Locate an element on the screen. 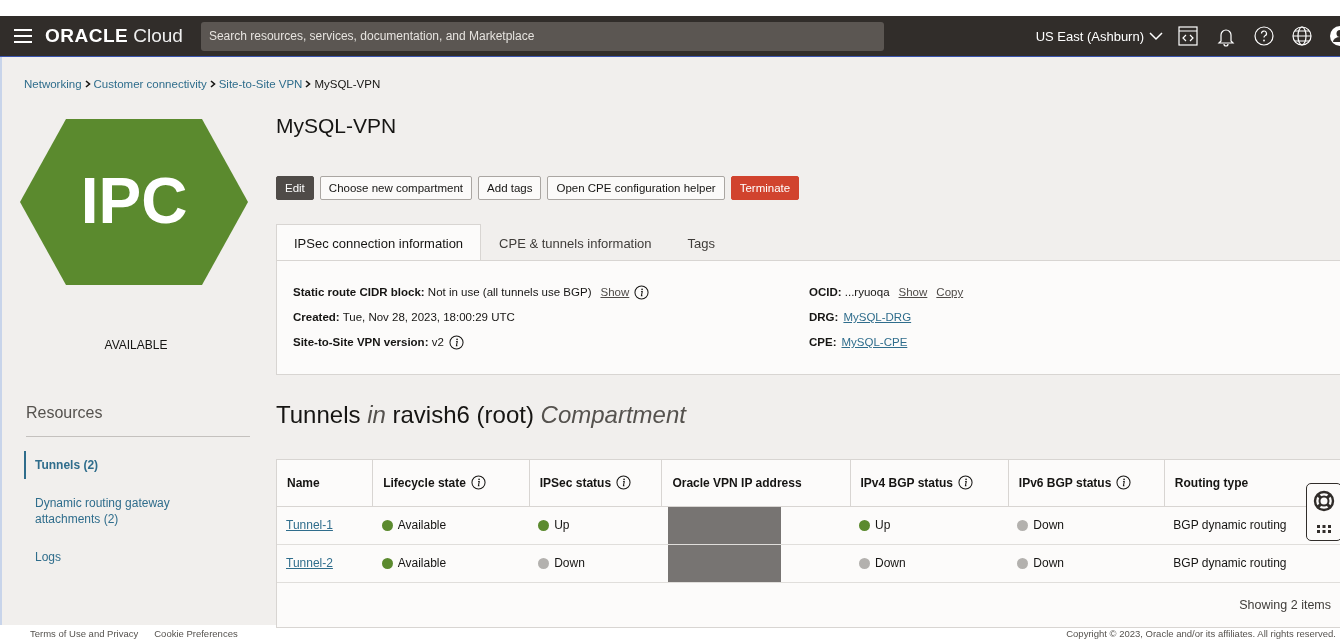 This screenshot has height=642, width=1340. action-button: Terminate is located at coordinates (765, 188).